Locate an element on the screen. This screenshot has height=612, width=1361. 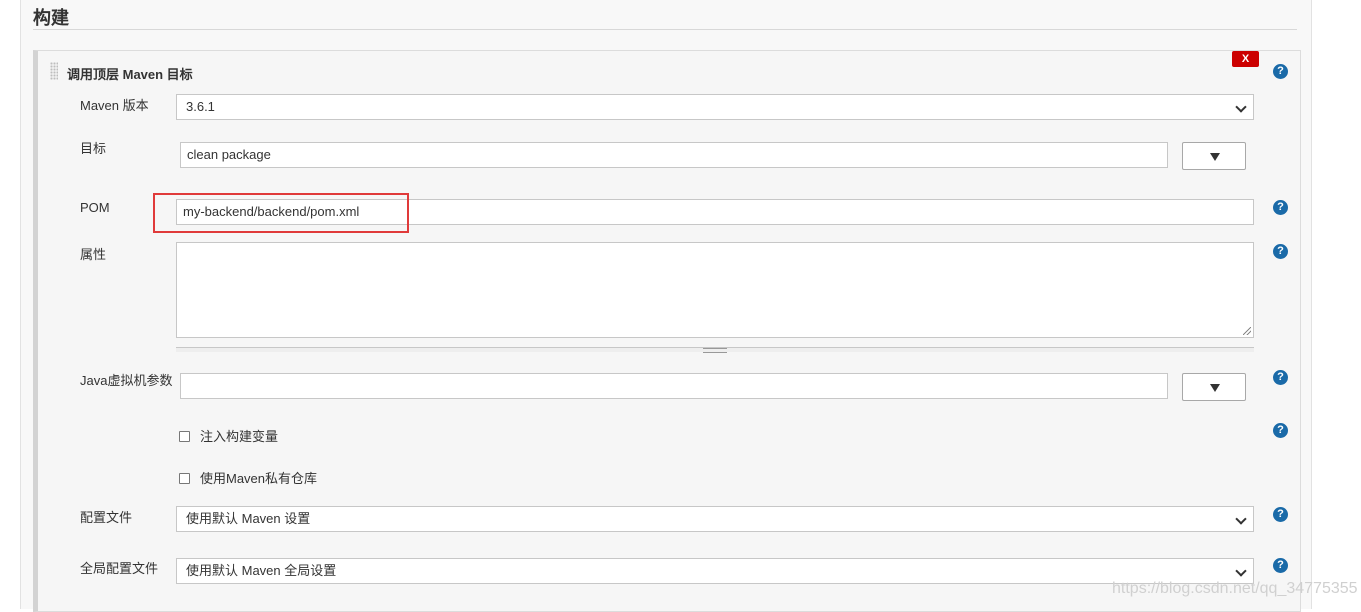
settings-file-select: 使用默认 Maven 设置 is located at coordinates (715, 519).